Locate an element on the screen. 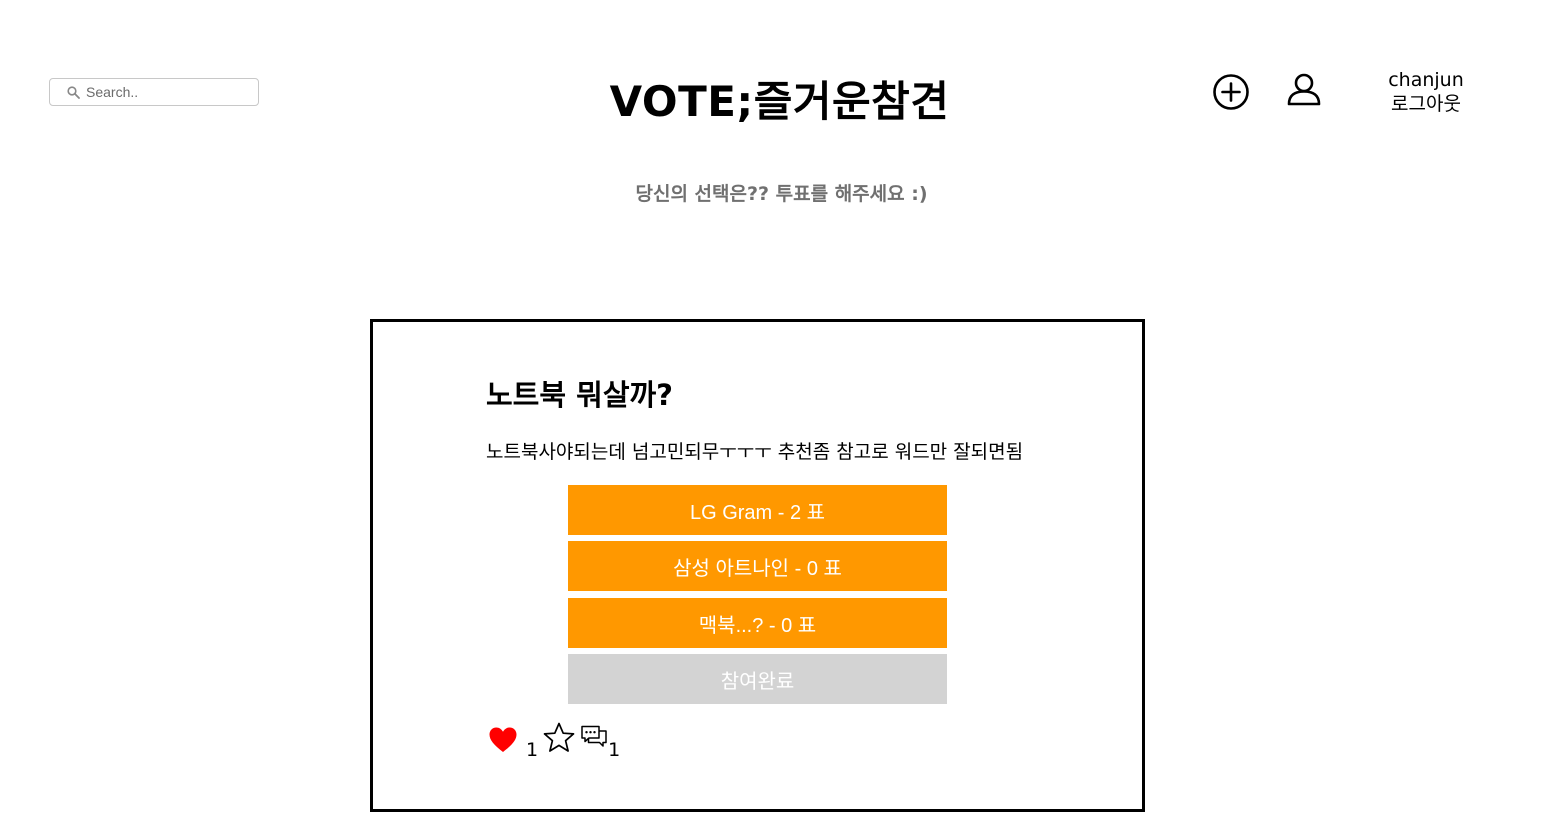 This screenshot has width=1559, height=833. poll-title: 노트북 뭐살까? is located at coordinates (579, 395).